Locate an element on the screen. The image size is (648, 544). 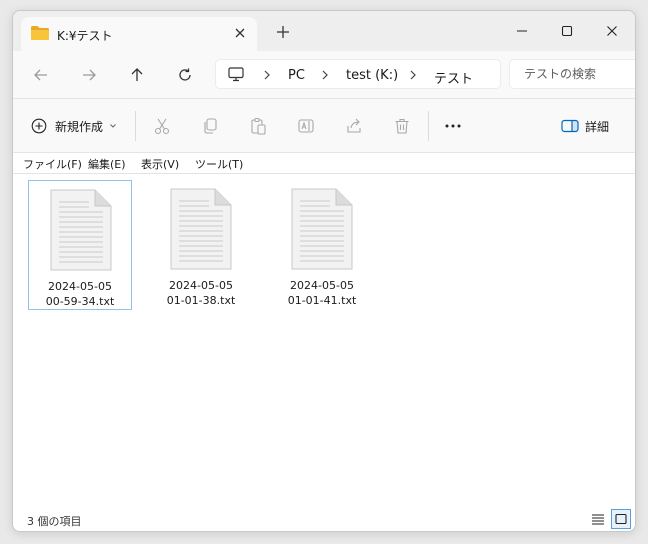
breadcrumb-pc: PC is located at coordinates (296, 75).